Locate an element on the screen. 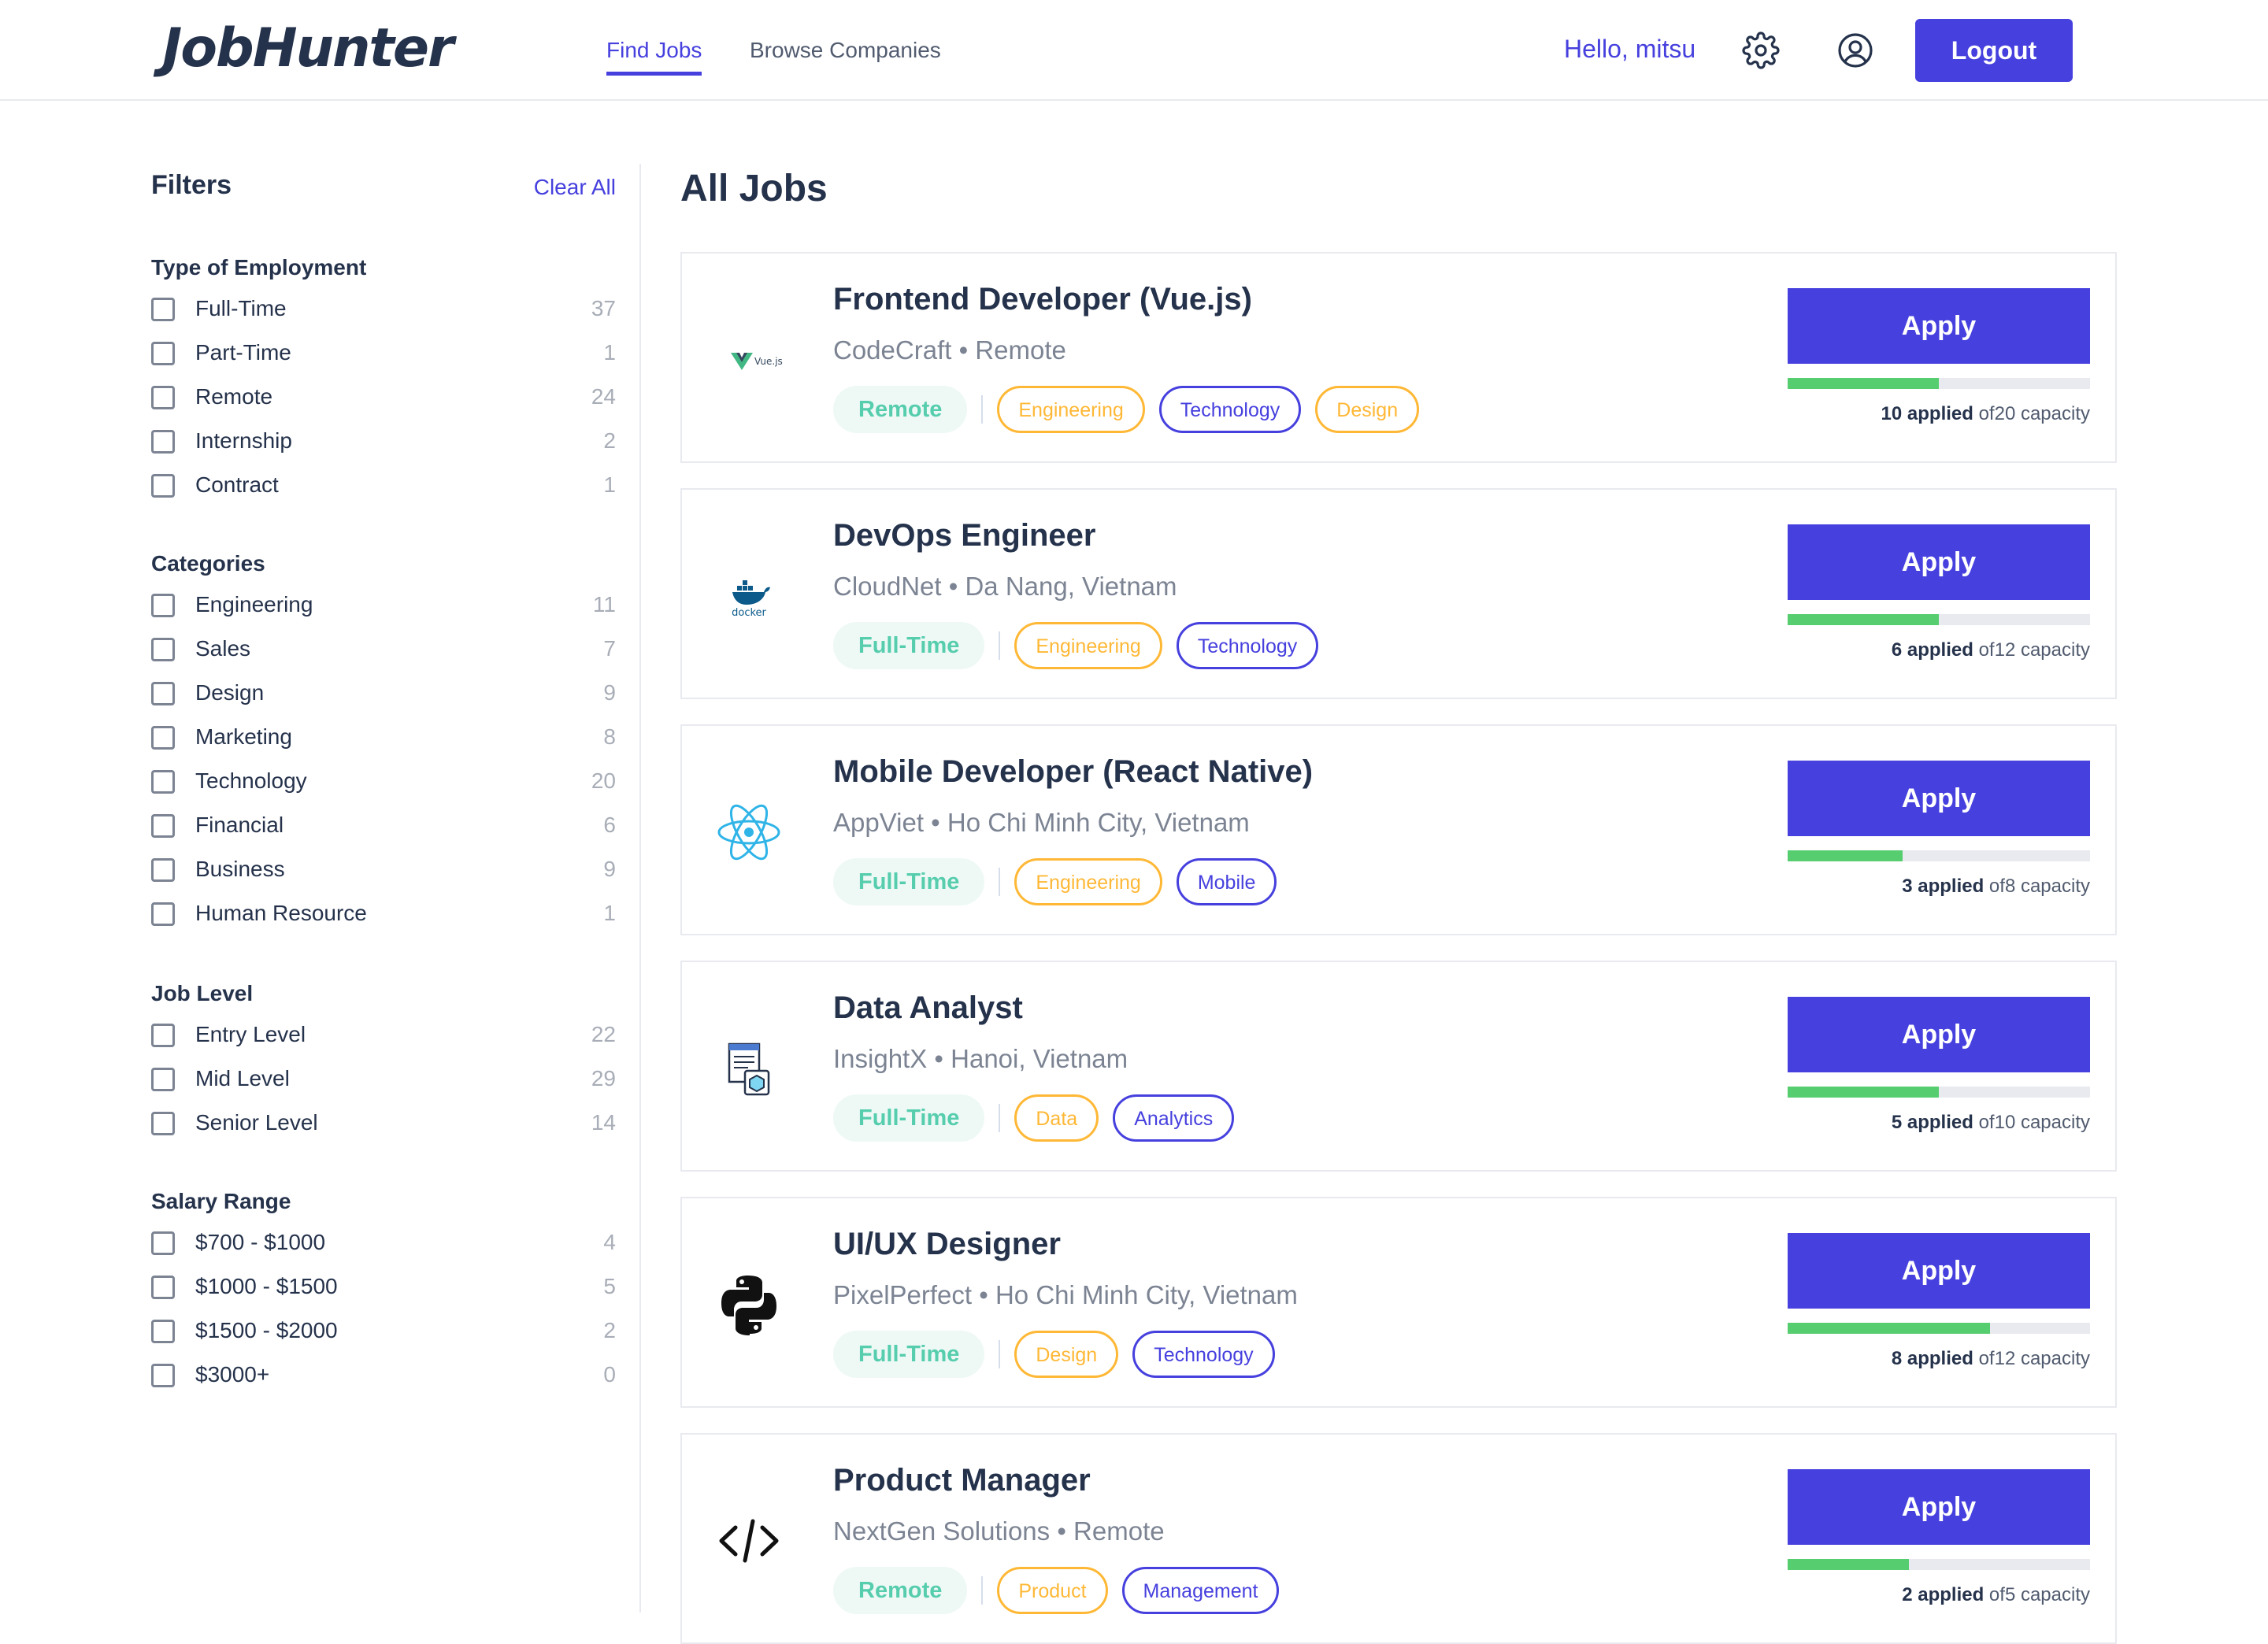  filter-option: Mid Level 29 is located at coordinates (383, 1080).